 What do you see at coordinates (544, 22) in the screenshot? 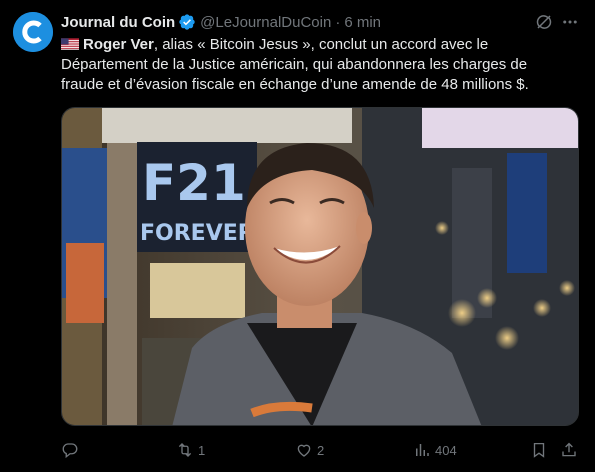
I see `grok-icon` at bounding box center [544, 22].